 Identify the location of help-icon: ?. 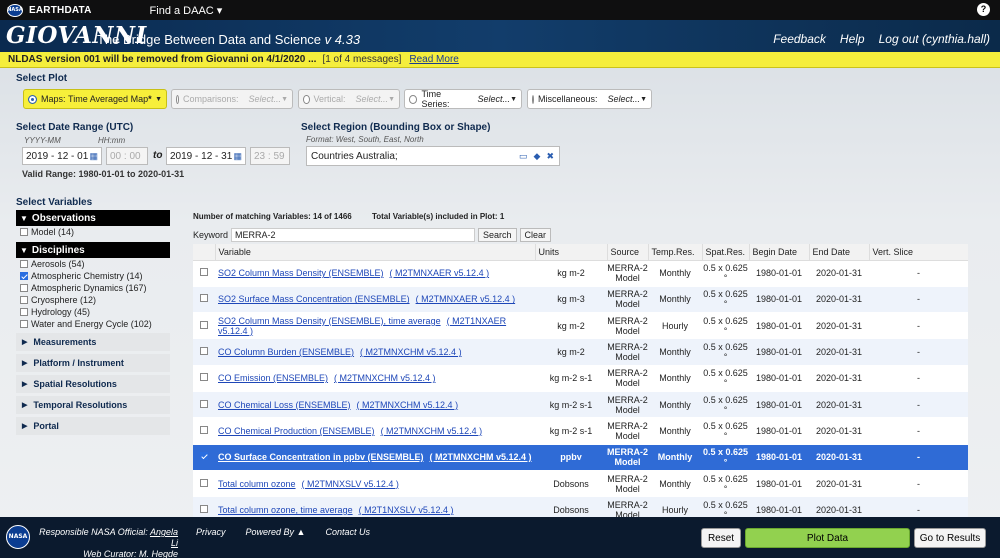
(983, 9).